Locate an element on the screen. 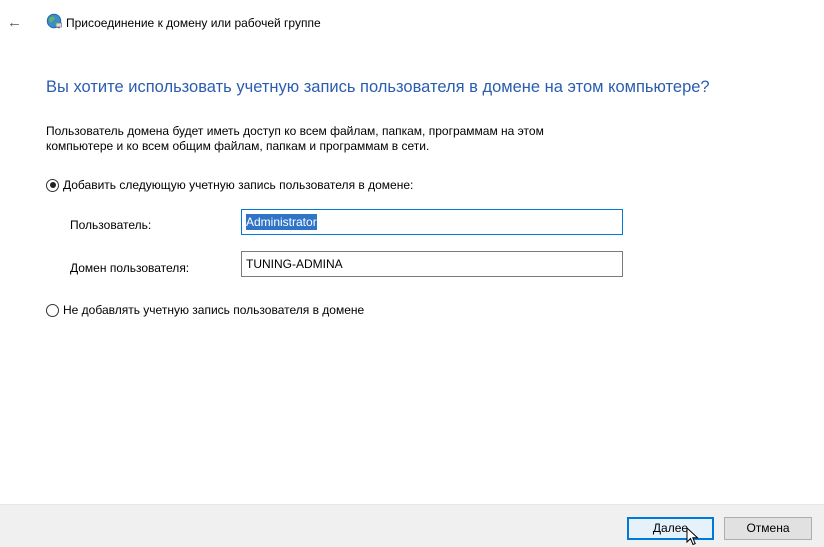 Image resolution: width=824 pixels, height=547 pixels. user-label: Пользователь: is located at coordinates (111, 225).